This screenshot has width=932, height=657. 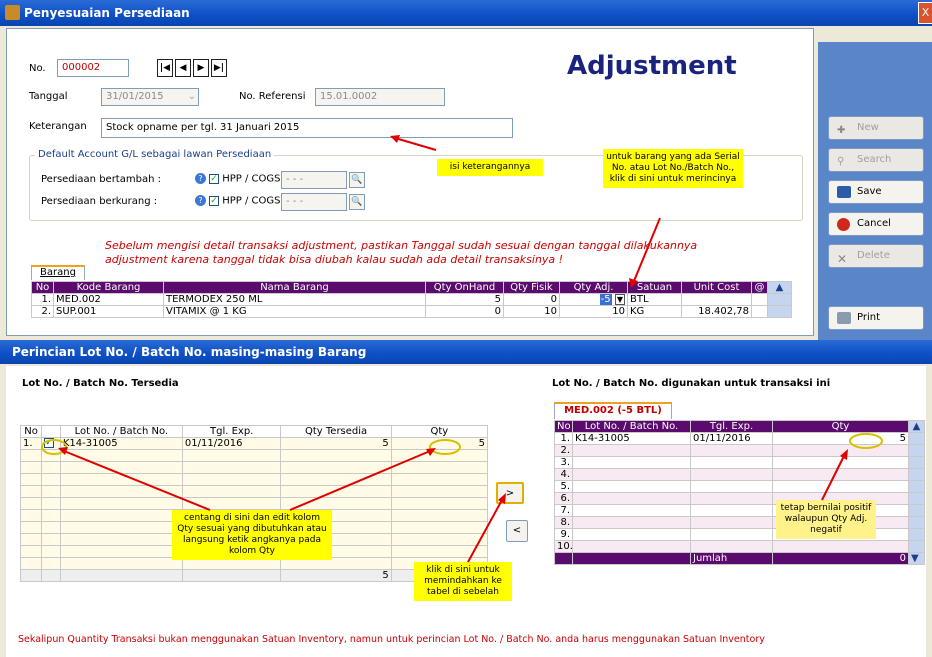 I want to click on cancel-label: Cancel, so click(x=874, y=223).